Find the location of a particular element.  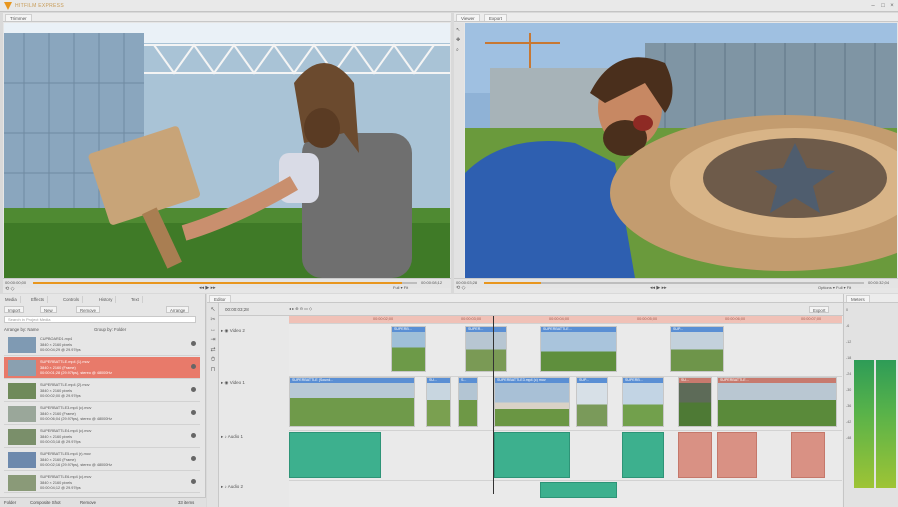

media-item-name: CUPBOARD1.mp4 is located at coordinates (56, 339).